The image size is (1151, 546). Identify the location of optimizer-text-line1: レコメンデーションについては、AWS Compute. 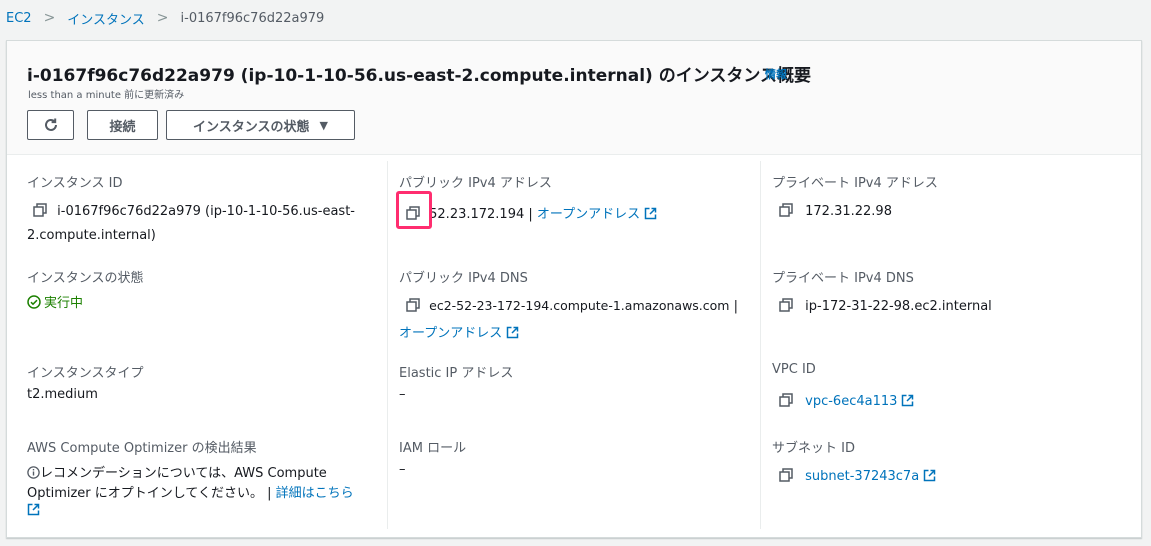
(177, 471).